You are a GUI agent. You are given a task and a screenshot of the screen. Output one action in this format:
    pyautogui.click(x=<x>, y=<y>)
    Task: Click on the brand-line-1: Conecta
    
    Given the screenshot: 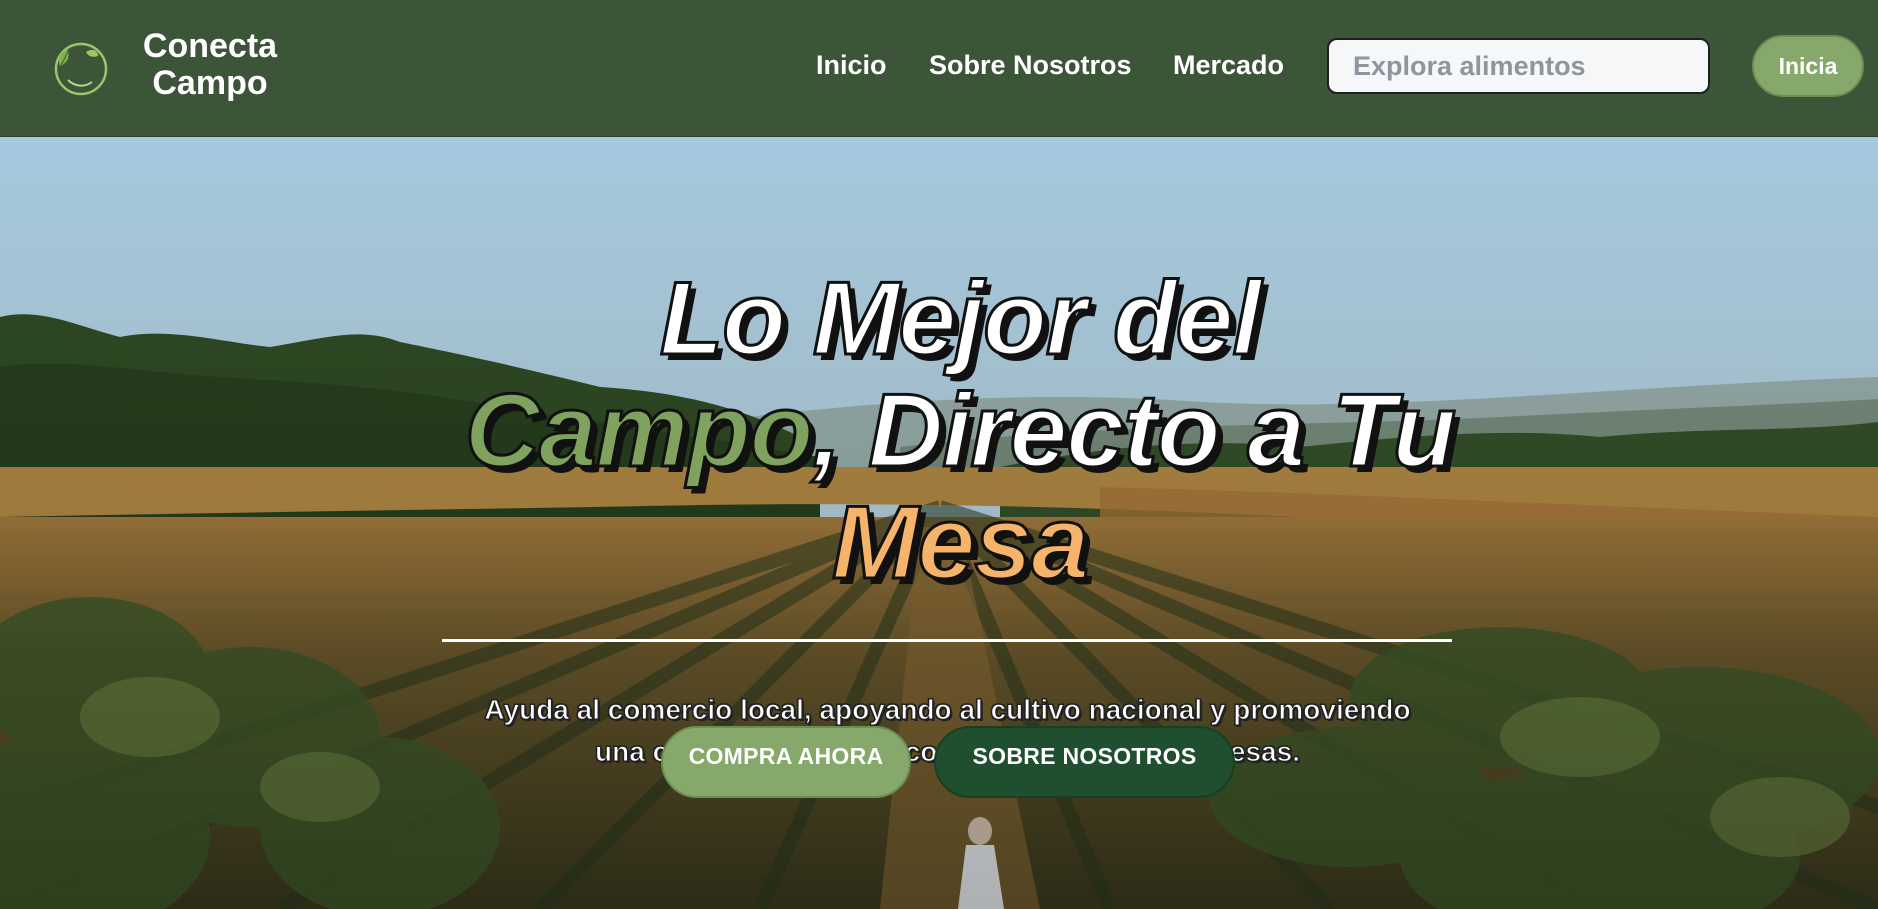 What is the action you would take?
    pyautogui.click(x=210, y=46)
    